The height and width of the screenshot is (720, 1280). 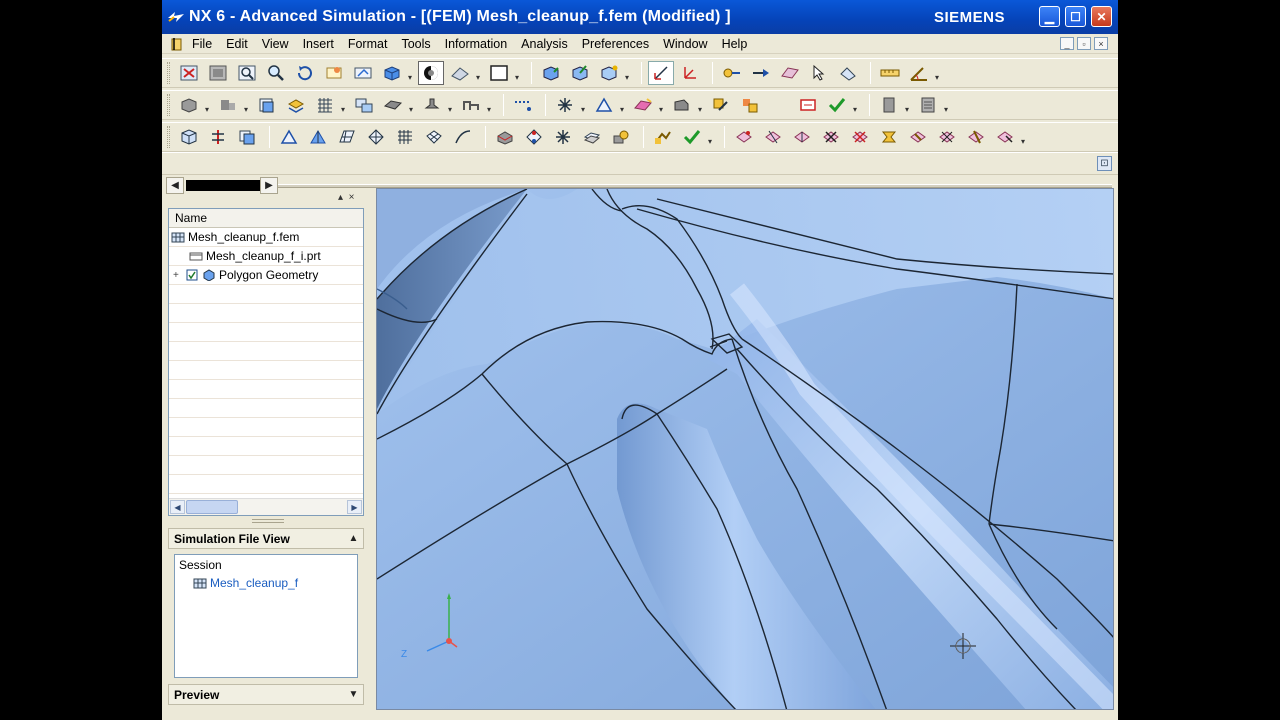 What do you see at coordinates (918, 137) in the screenshot?
I see `partition-icon` at bounding box center [918, 137].